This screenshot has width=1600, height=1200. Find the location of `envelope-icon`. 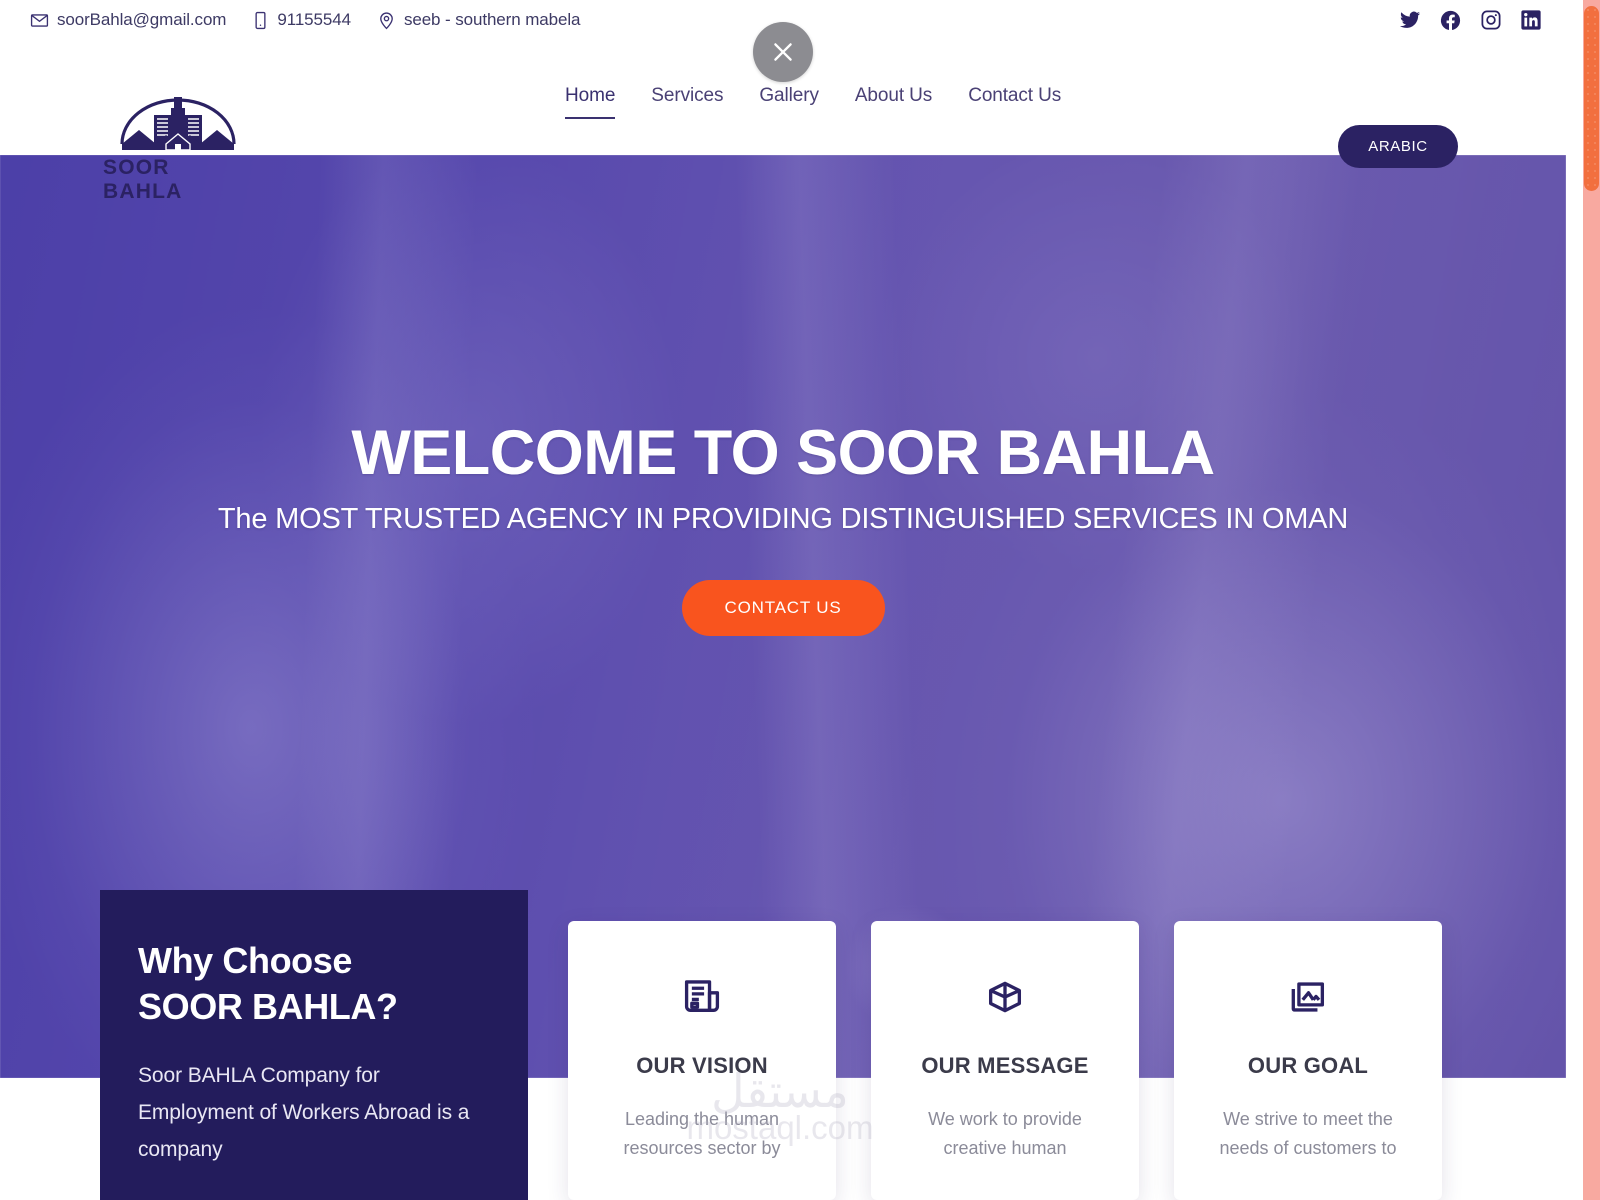

envelope-icon is located at coordinates (39, 20).